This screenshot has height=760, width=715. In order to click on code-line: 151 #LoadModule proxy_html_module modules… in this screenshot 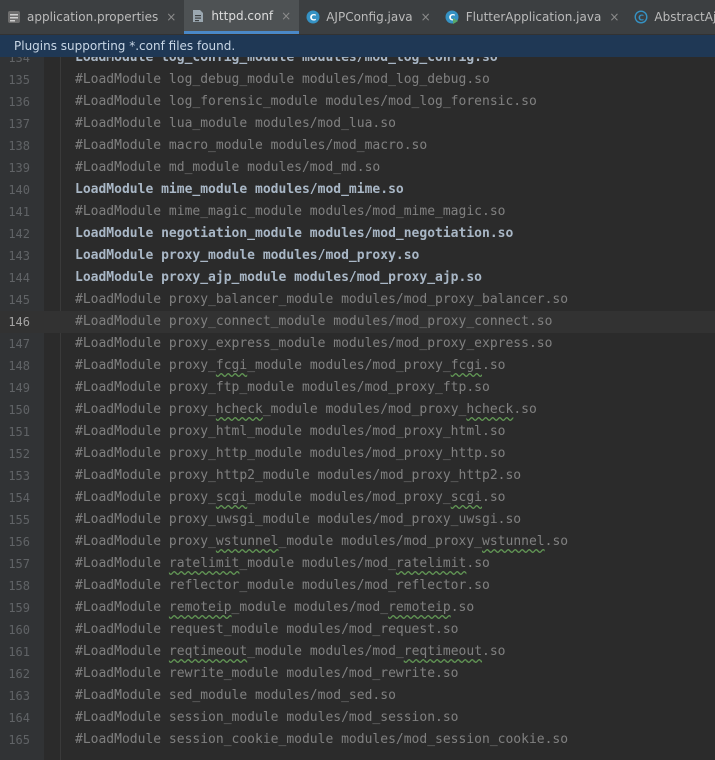, I will do `click(357, 432)`.